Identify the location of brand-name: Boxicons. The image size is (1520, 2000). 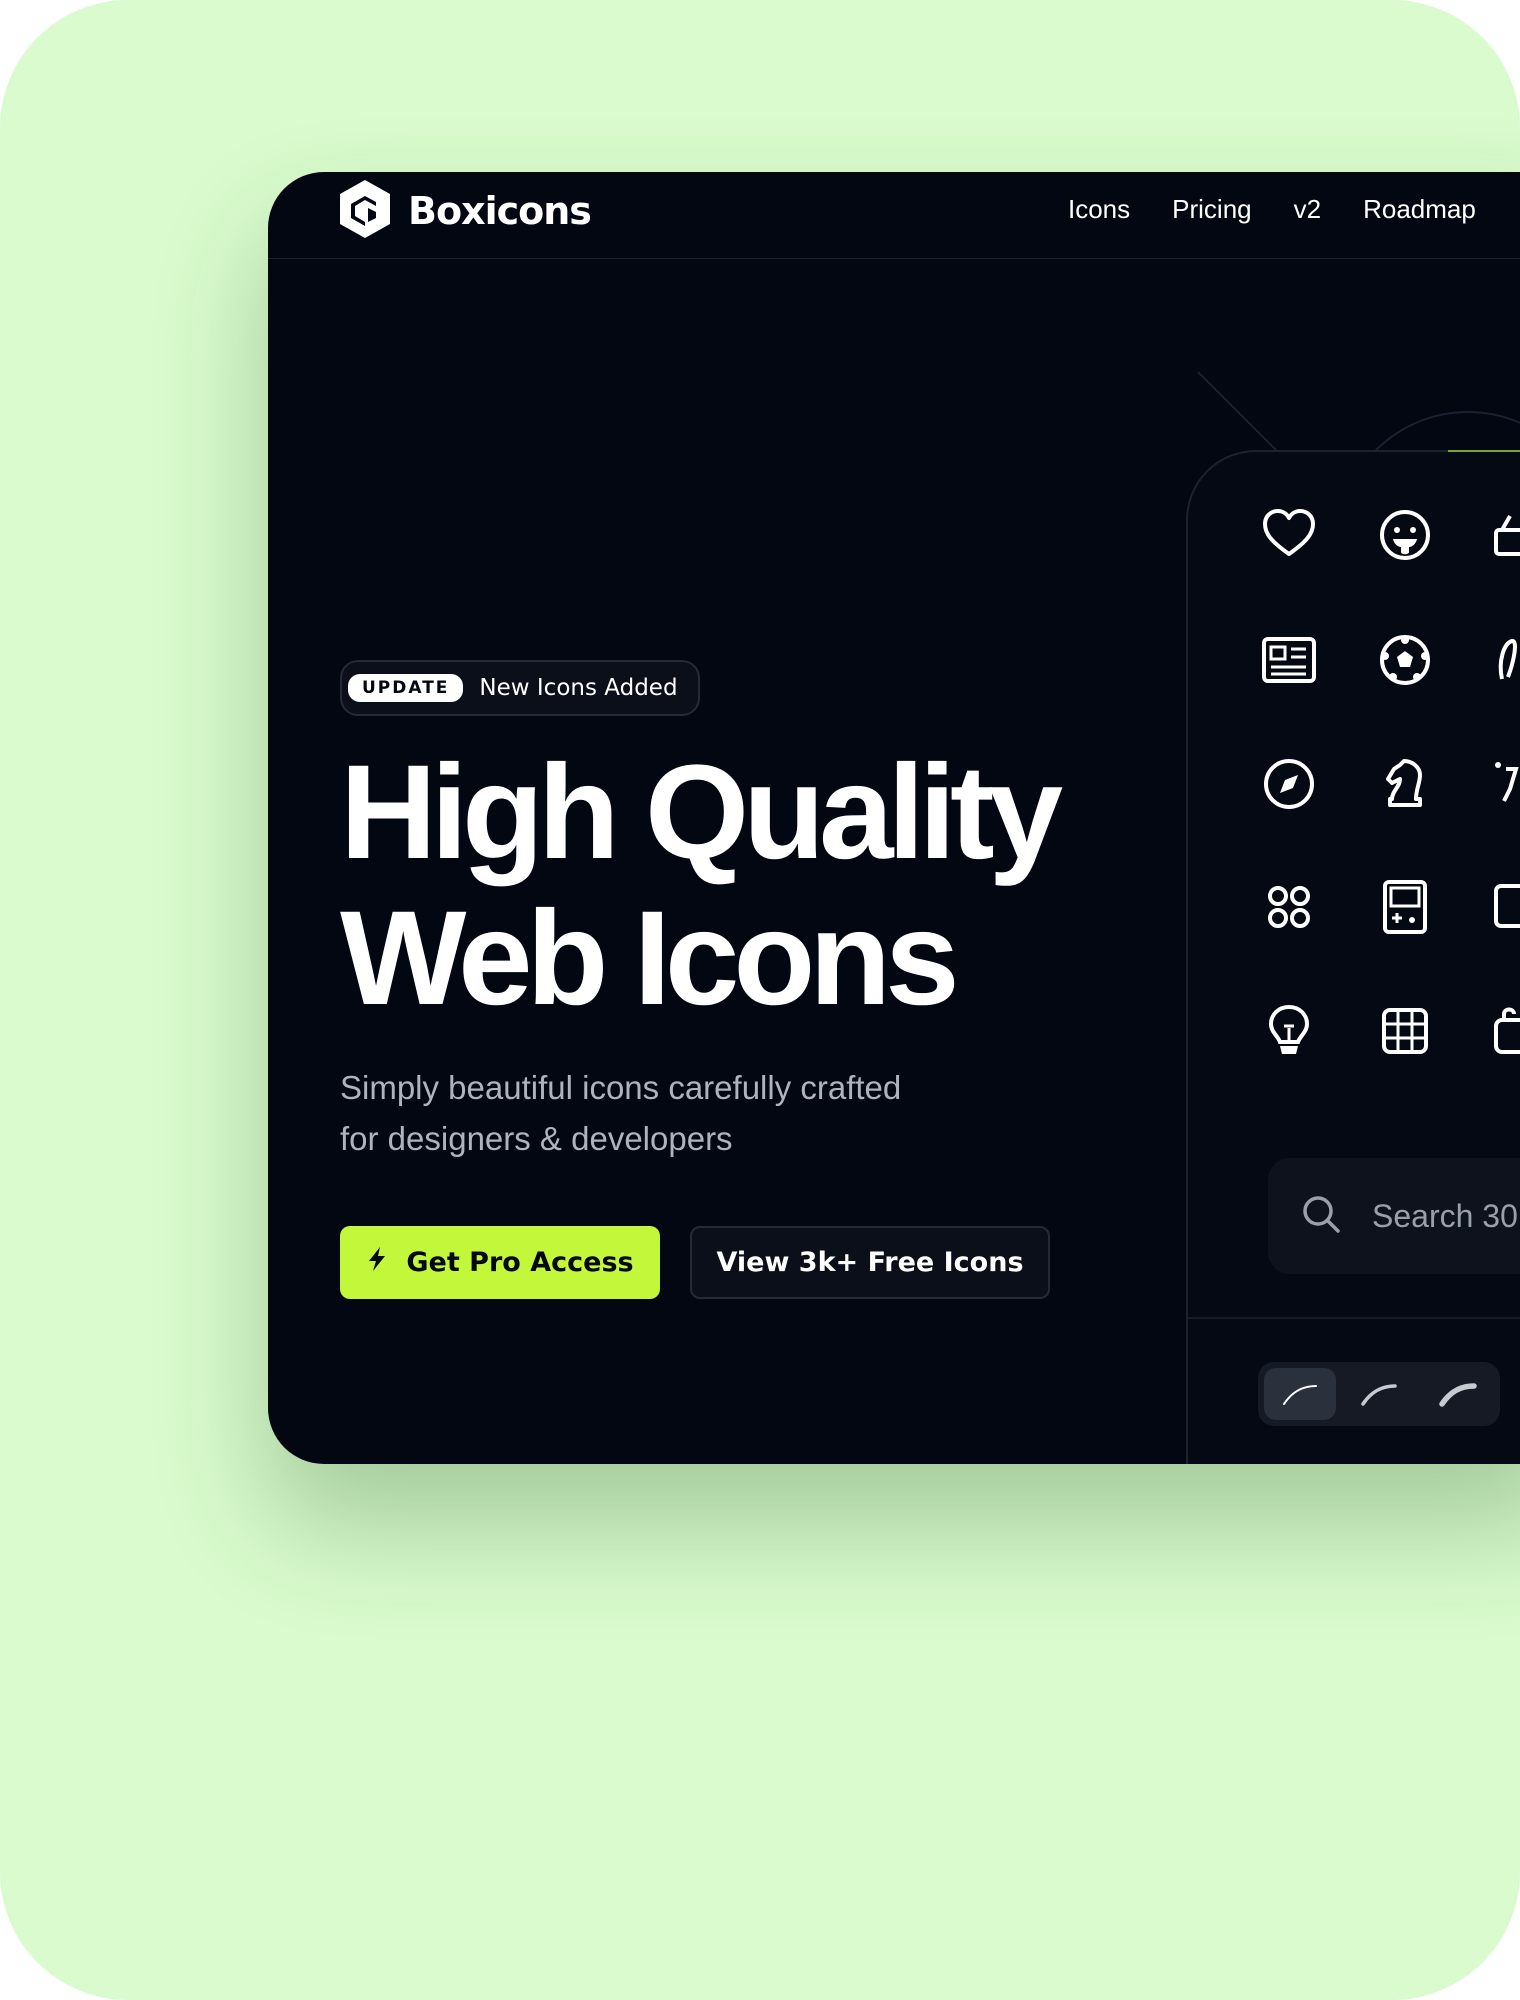
(500, 211).